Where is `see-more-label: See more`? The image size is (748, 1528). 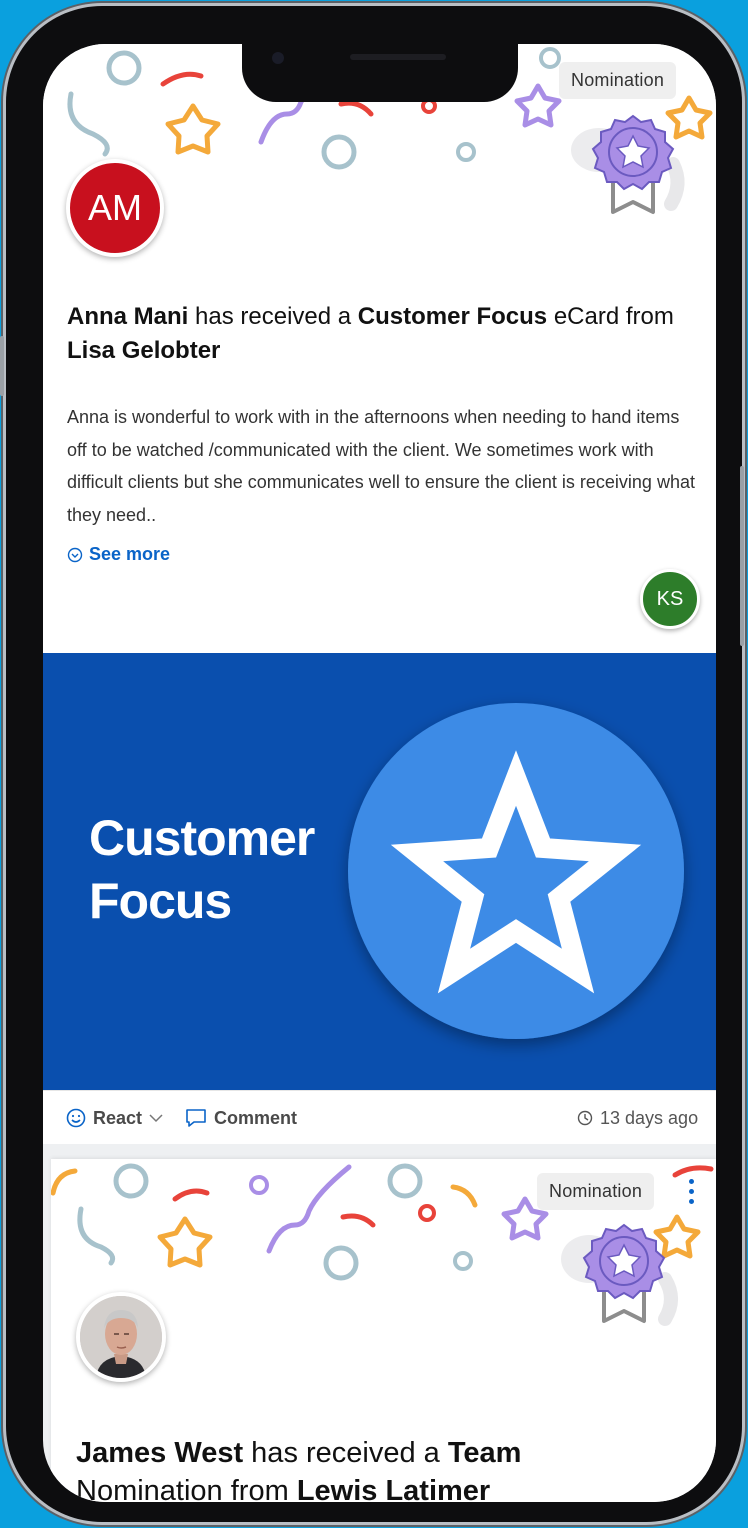
see-more-label: See more is located at coordinates (130, 554).